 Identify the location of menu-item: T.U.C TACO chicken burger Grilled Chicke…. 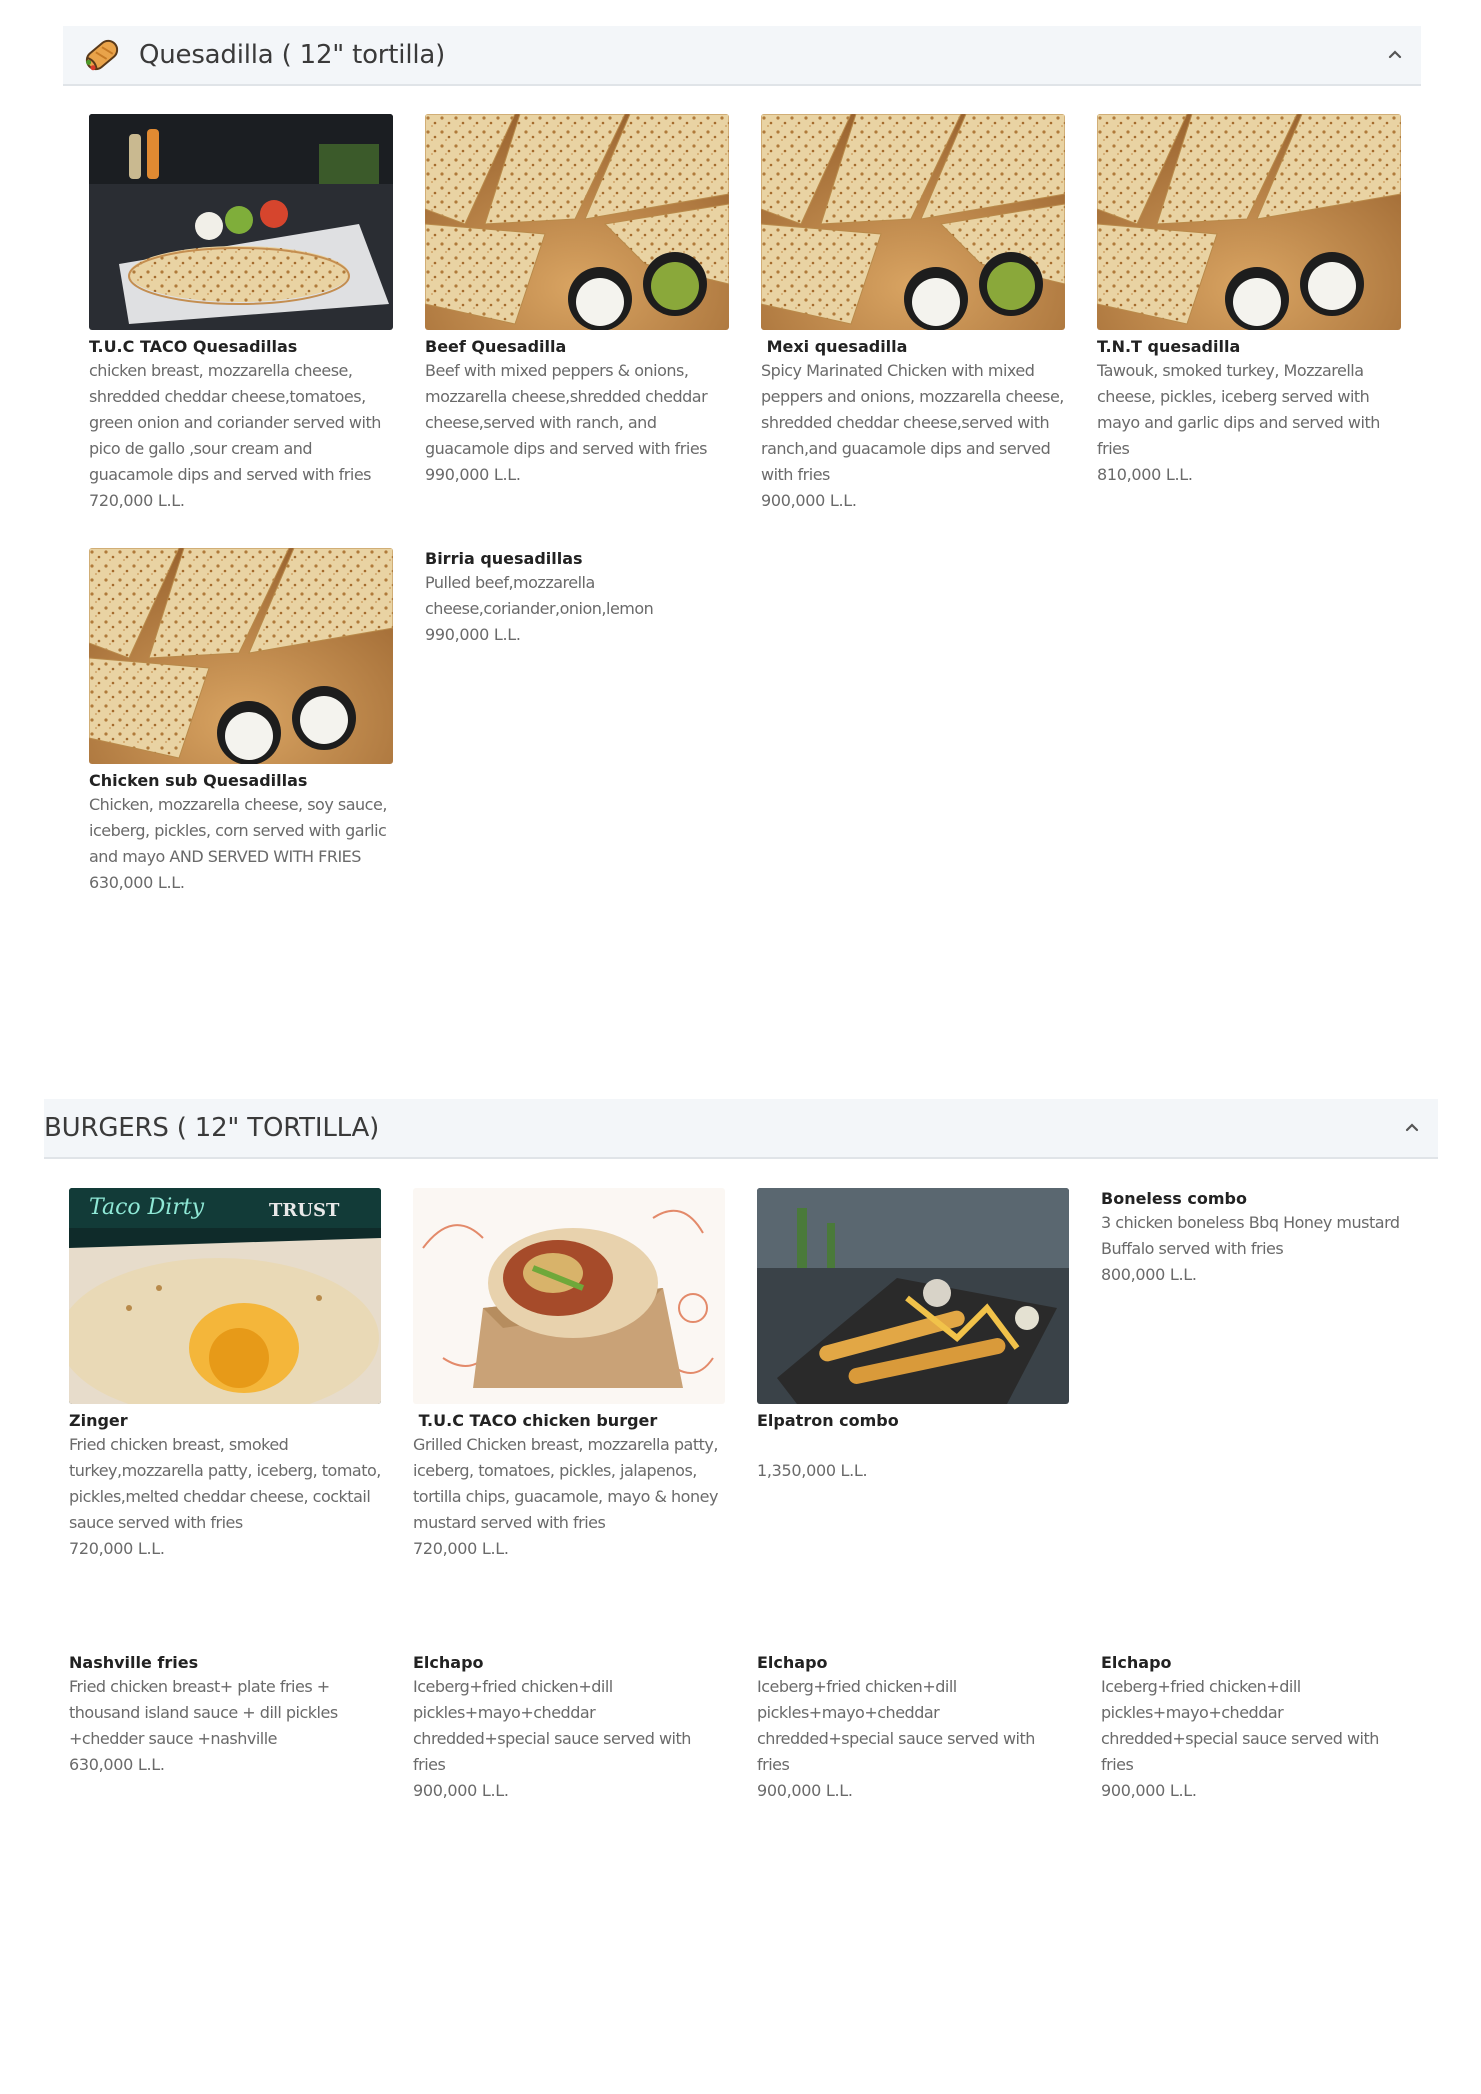
(569, 1375).